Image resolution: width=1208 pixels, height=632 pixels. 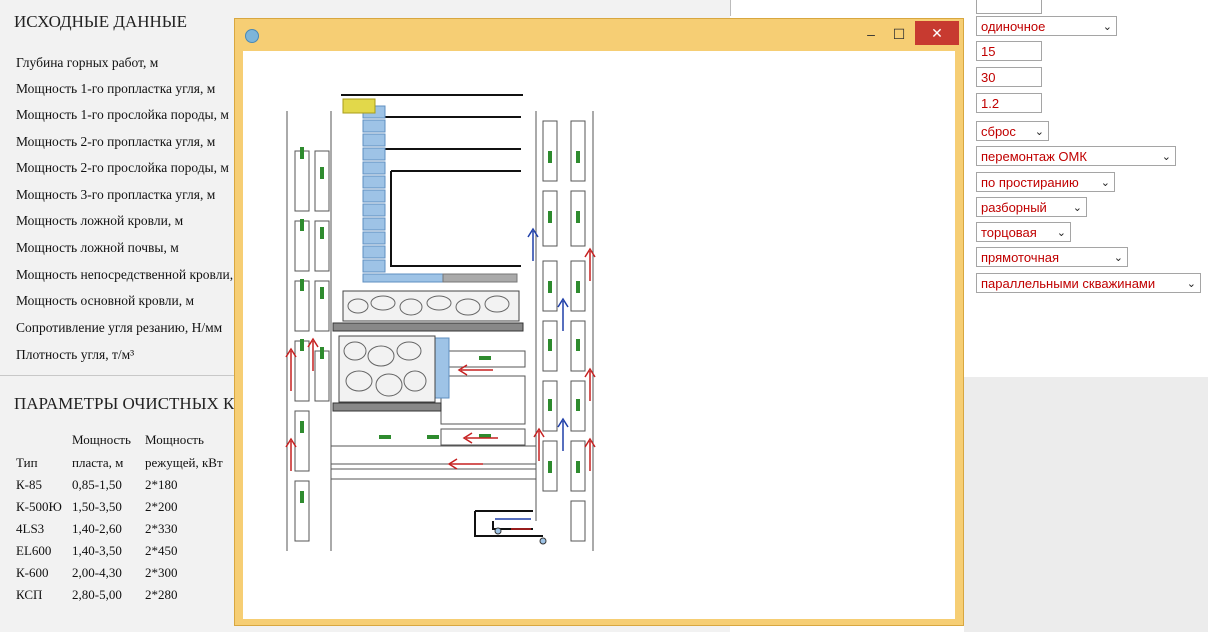 What do you see at coordinates (252, 36) in the screenshot?
I see `globe-icon` at bounding box center [252, 36].